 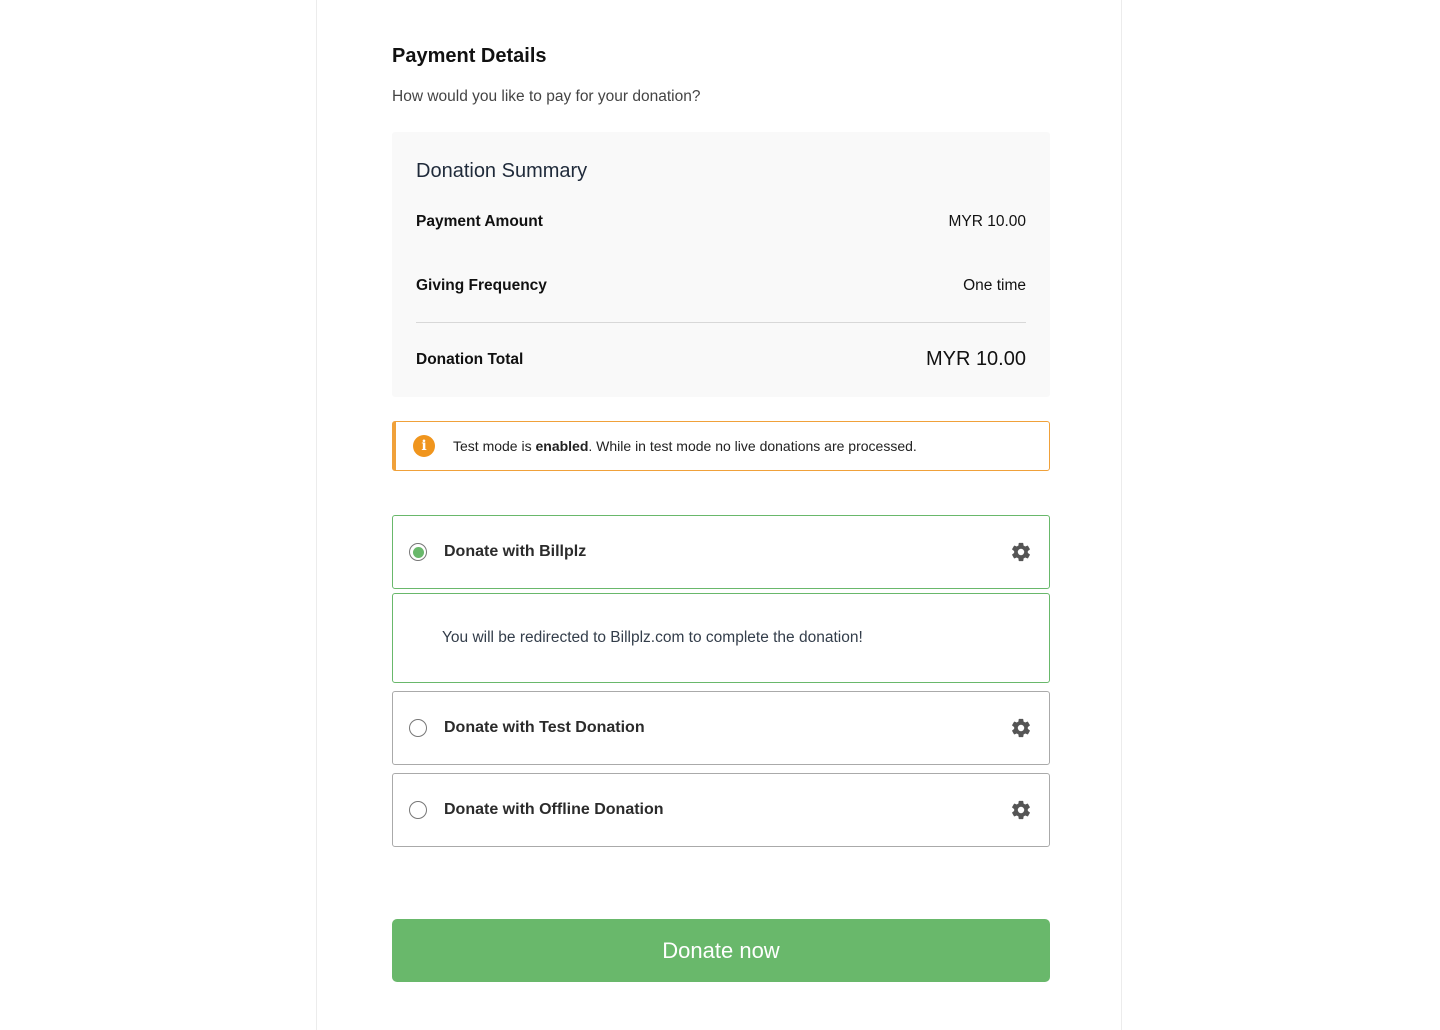 What do you see at coordinates (479, 221) in the screenshot?
I see `payment-amount-label: Payment Amount` at bounding box center [479, 221].